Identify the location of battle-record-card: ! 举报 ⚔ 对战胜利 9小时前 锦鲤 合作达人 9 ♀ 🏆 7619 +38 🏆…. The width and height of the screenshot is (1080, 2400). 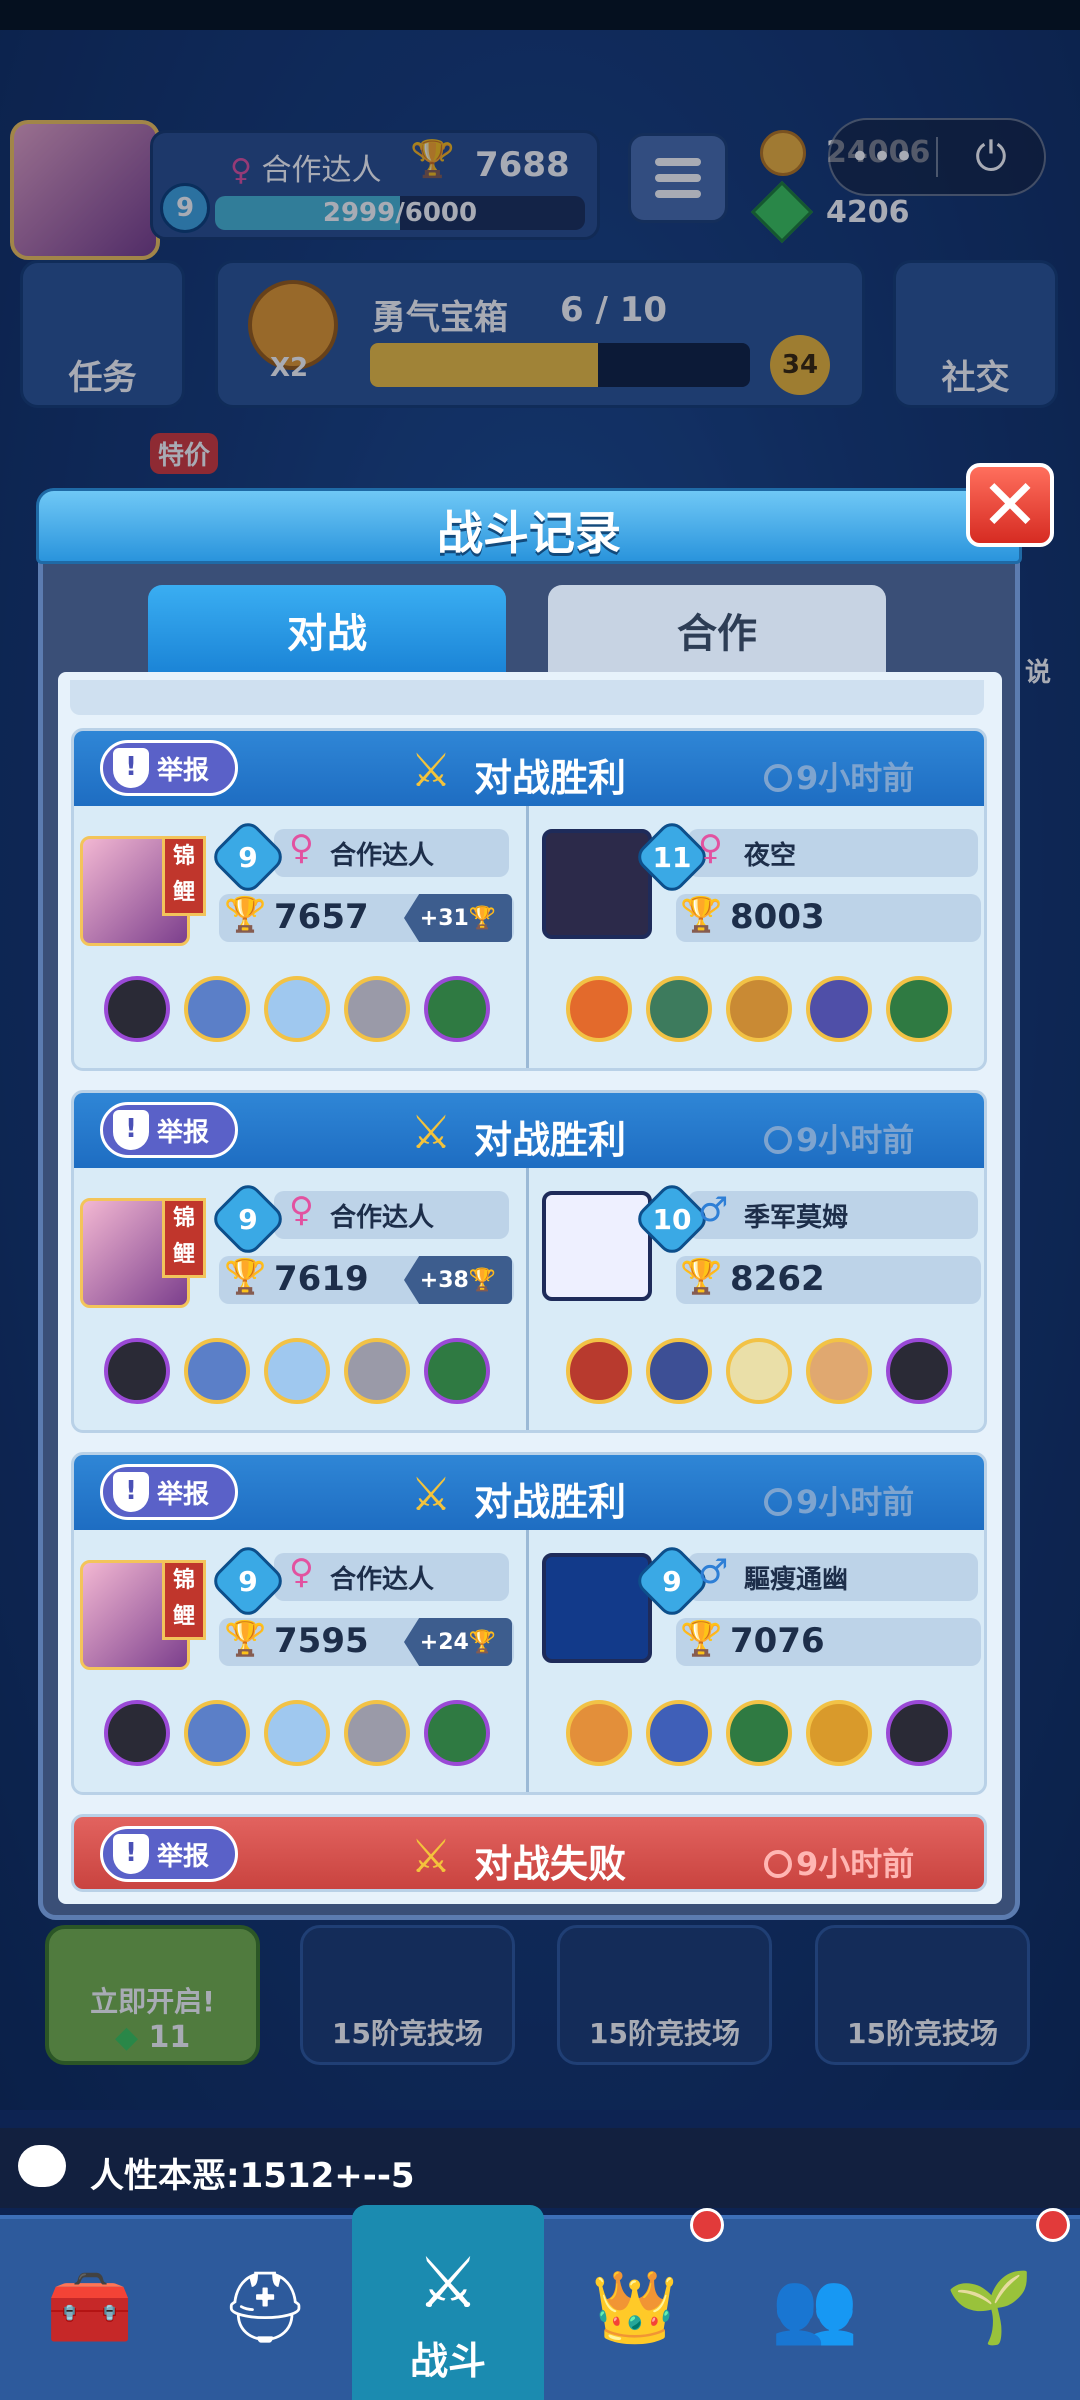
(529, 1261).